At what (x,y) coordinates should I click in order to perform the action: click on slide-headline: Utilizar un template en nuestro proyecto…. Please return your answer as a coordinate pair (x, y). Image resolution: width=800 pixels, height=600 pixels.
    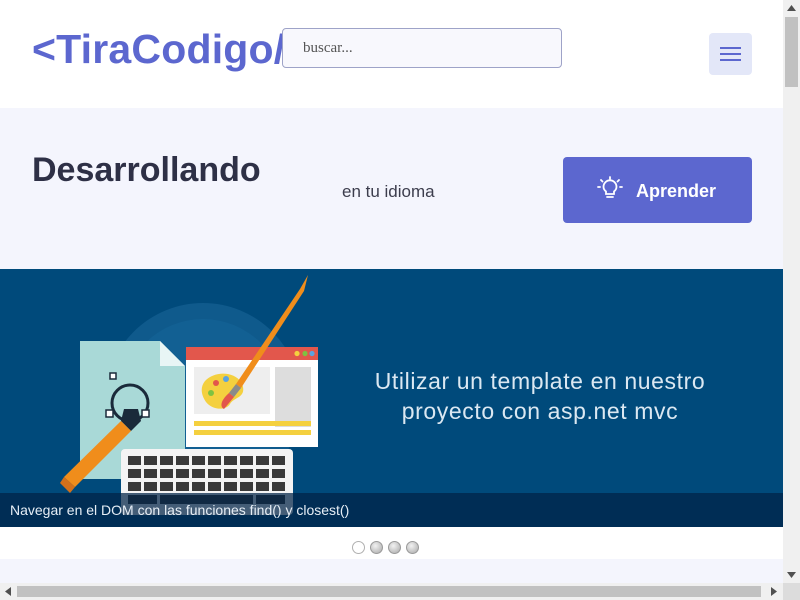
    Looking at the image, I should click on (540, 396).